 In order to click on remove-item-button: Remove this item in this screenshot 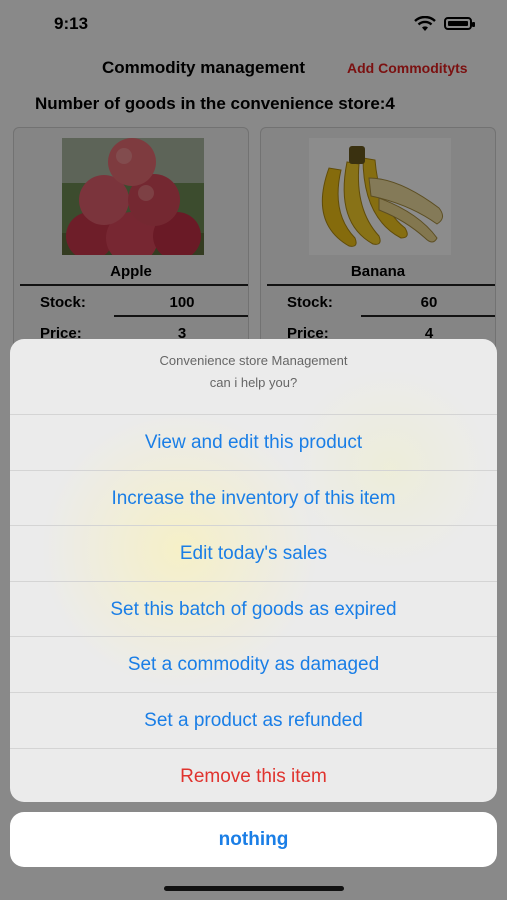, I will do `click(253, 775)`.